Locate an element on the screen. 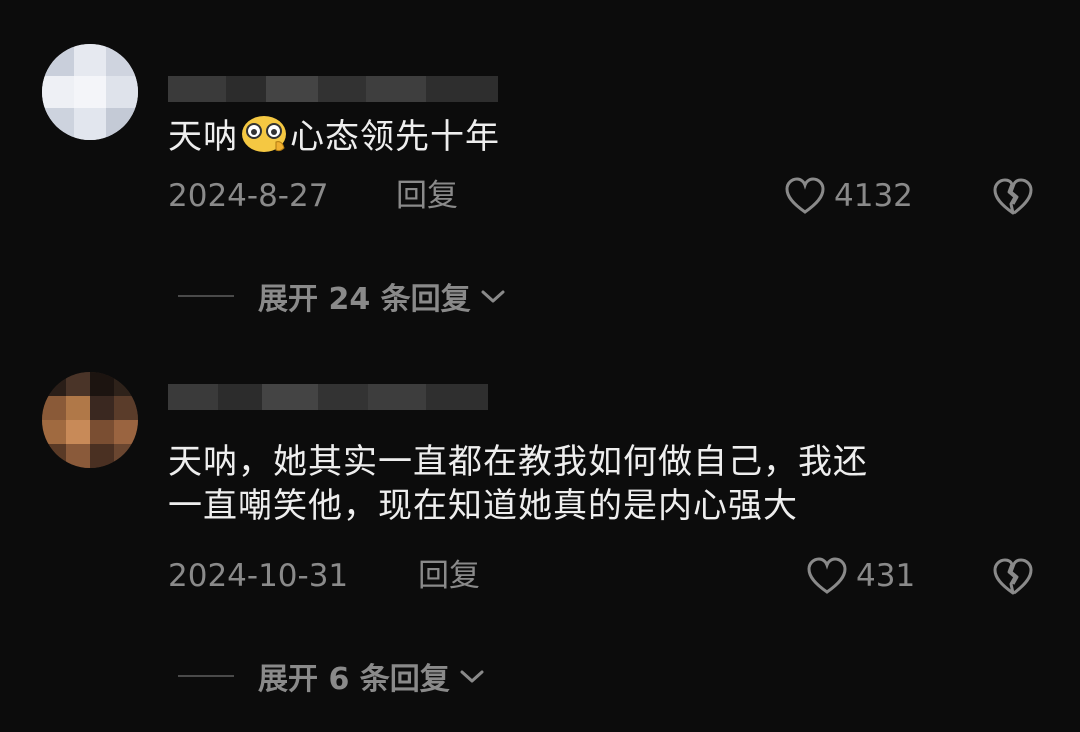  comment-text-part: 天呐 is located at coordinates (203, 137).